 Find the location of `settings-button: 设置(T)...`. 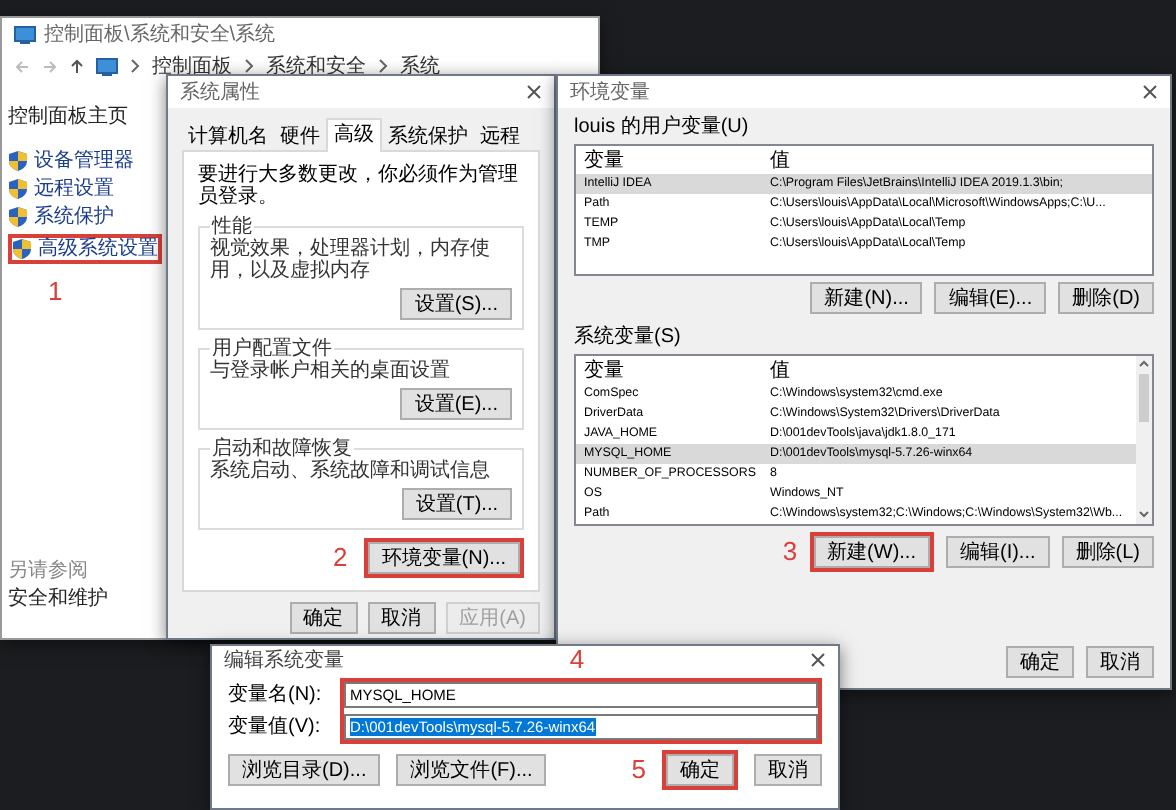

settings-button: 设置(T)... is located at coordinates (456, 504).